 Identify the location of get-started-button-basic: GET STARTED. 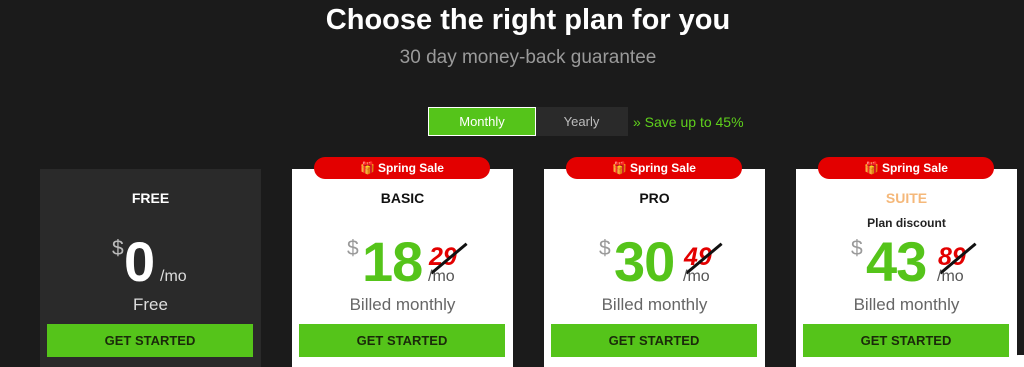
(402, 340).